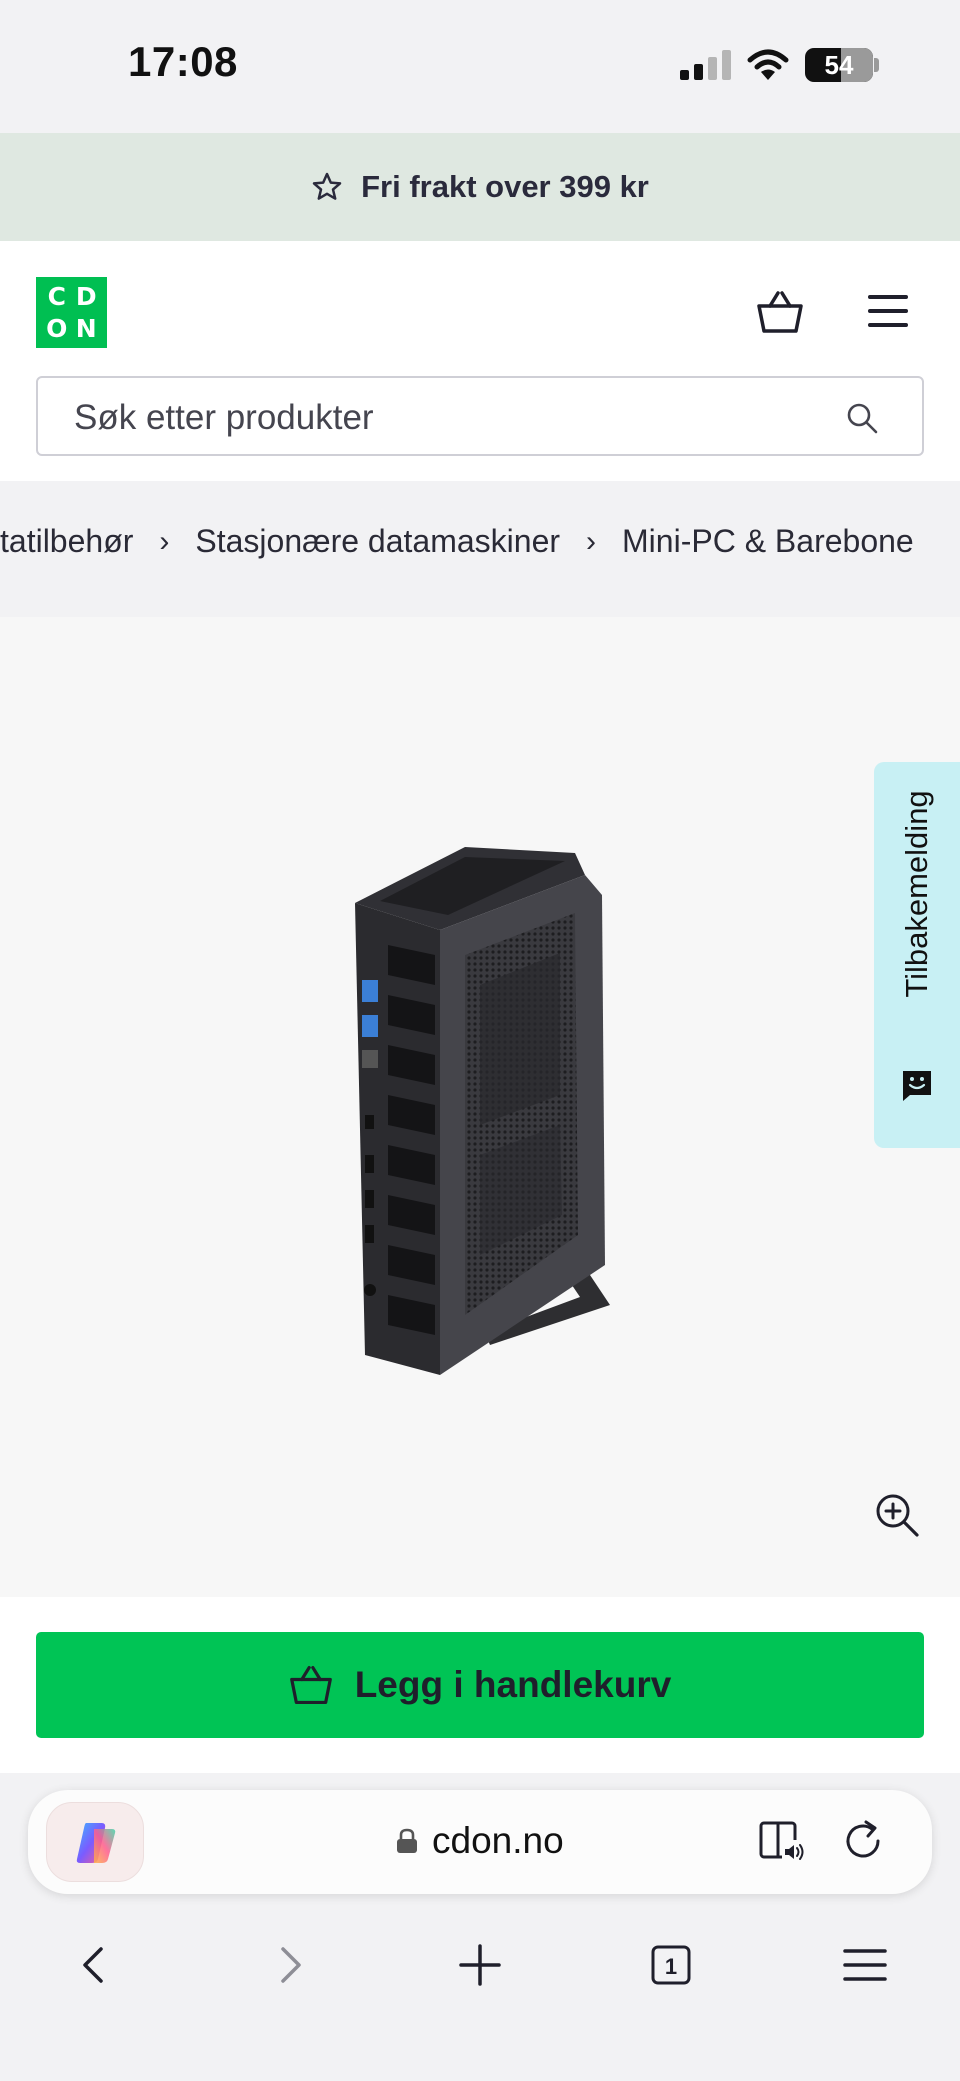 The width and height of the screenshot is (960, 2081). What do you see at coordinates (86, 328) in the screenshot?
I see `logo-letter: N` at bounding box center [86, 328].